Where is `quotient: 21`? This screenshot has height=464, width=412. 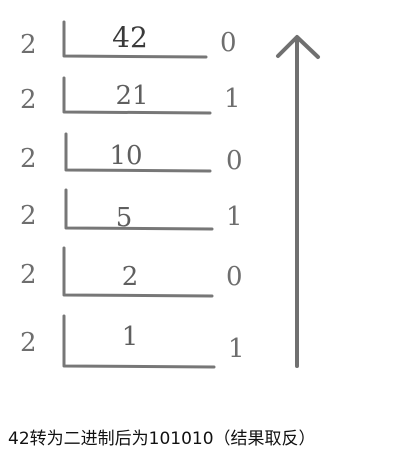
quotient: 21 is located at coordinates (132, 96).